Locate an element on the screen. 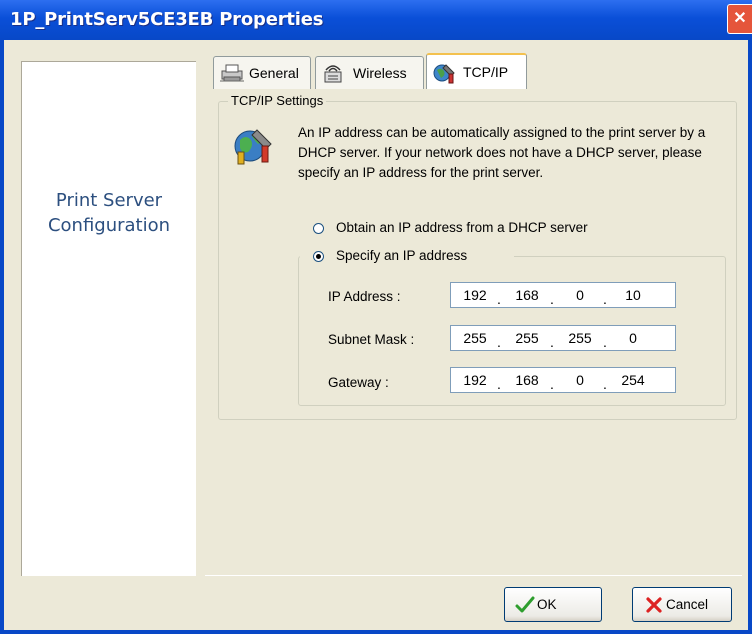 The width and height of the screenshot is (752, 634). gateway-octet-1: 192 is located at coordinates (475, 380).